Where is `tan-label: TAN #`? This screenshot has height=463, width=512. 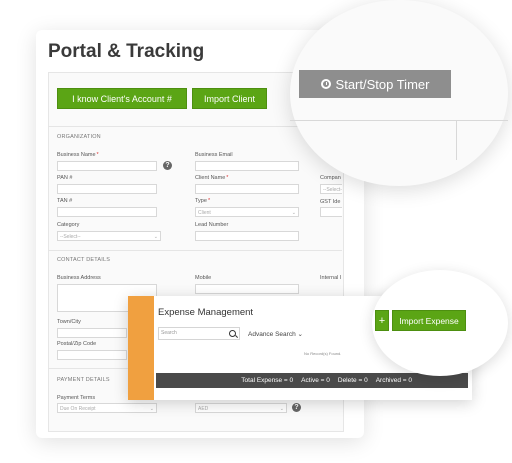
tan-label: TAN # is located at coordinates (65, 201).